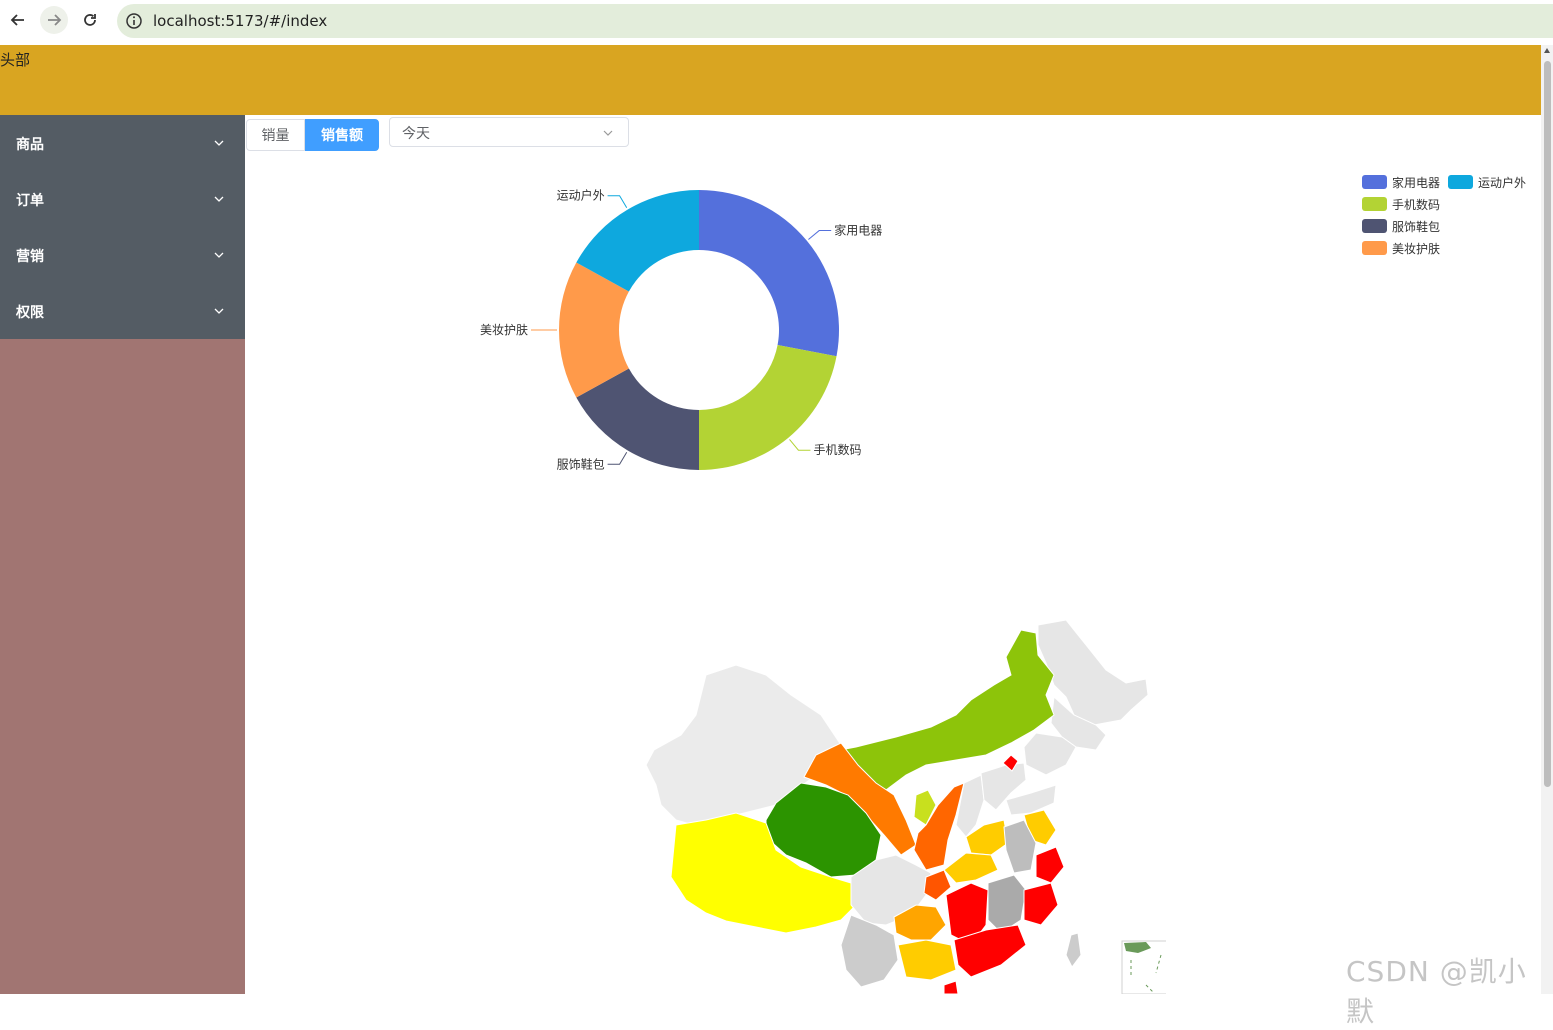 This screenshot has height=1030, width=1553. Describe the element at coordinates (342, 135) in the screenshot. I see `tab-sales-amount: 销售额` at that location.